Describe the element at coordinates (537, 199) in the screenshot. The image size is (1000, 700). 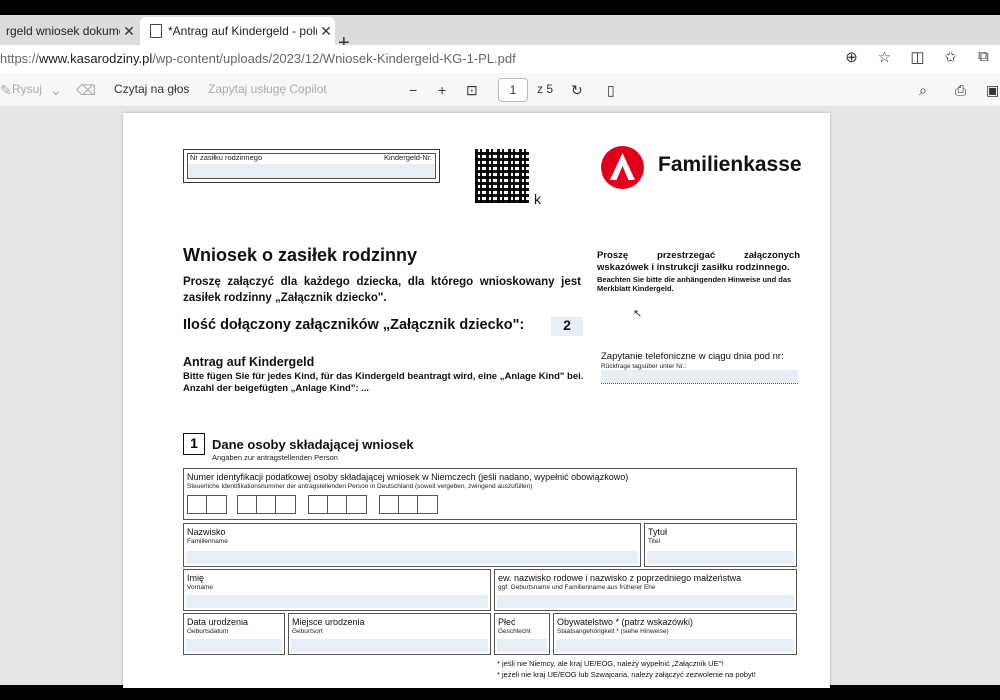
I see `barcode-suffix: k` at that location.